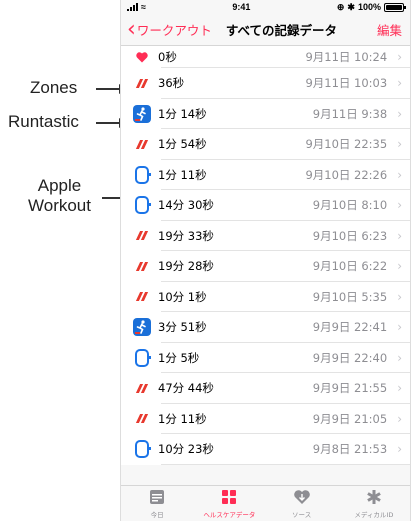 The height and width of the screenshot is (521, 414). What do you see at coordinates (265, 449) in the screenshot?
I see `workout-row: 10分 23秒 9月8日 21:53 ›` at bounding box center [265, 449].